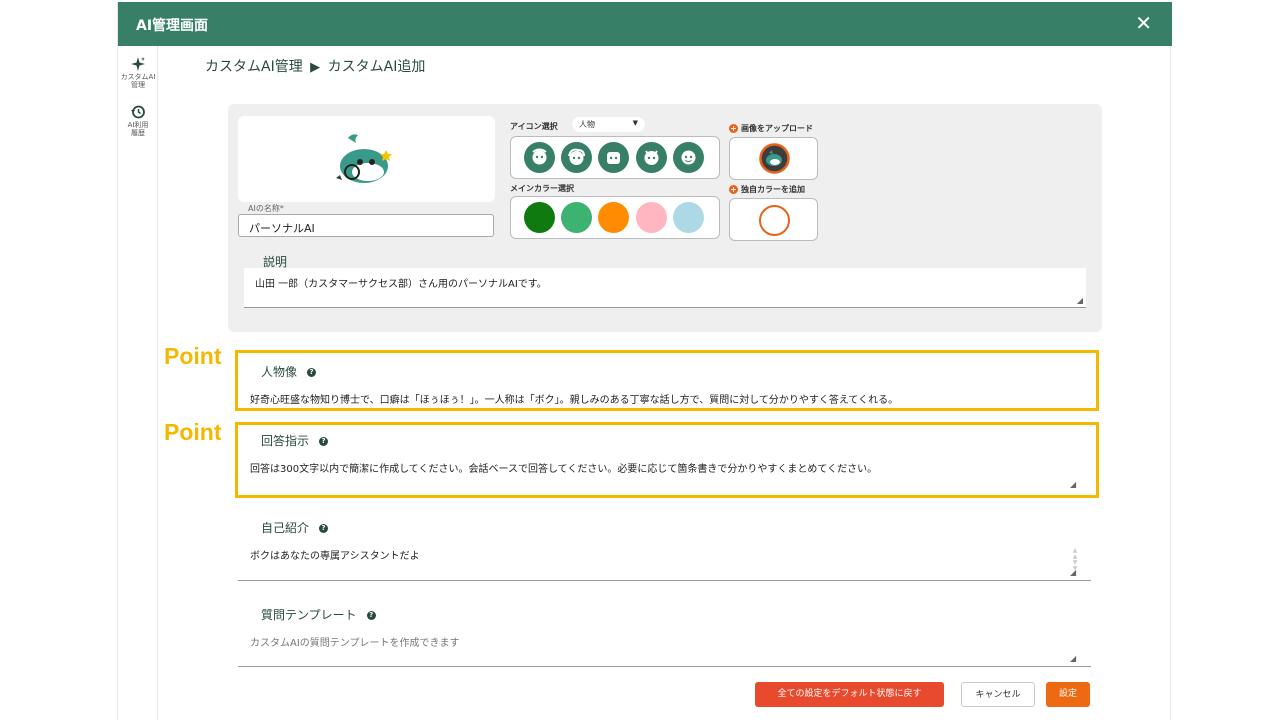 The width and height of the screenshot is (1280, 720). What do you see at coordinates (138, 133) in the screenshot?
I see `sidebar-item-label: 履歴` at bounding box center [138, 133].